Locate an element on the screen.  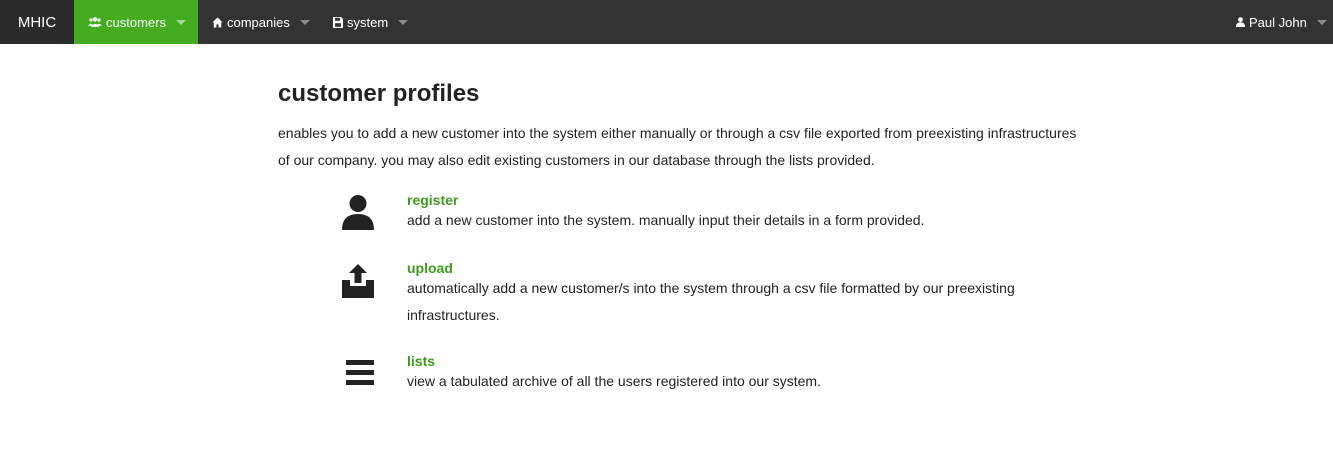
page-title: customer profiles is located at coordinates (379, 93).